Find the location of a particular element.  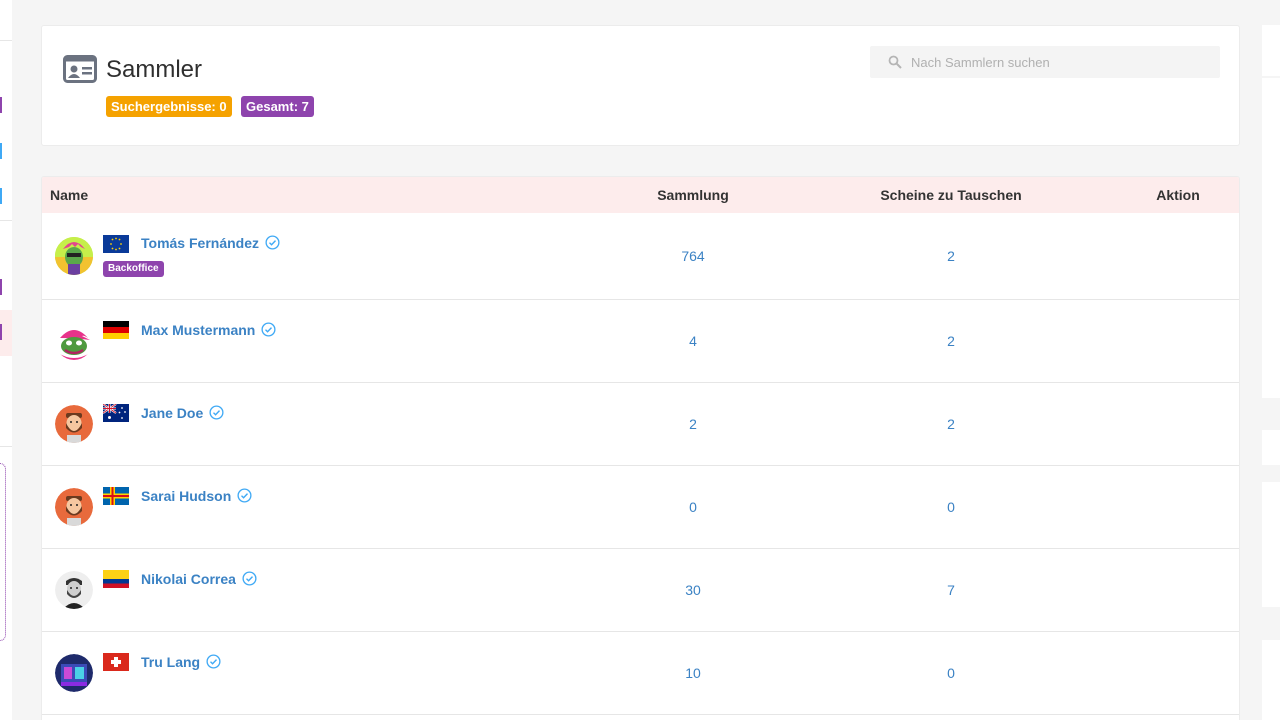

germany-flag-icon is located at coordinates (116, 330).